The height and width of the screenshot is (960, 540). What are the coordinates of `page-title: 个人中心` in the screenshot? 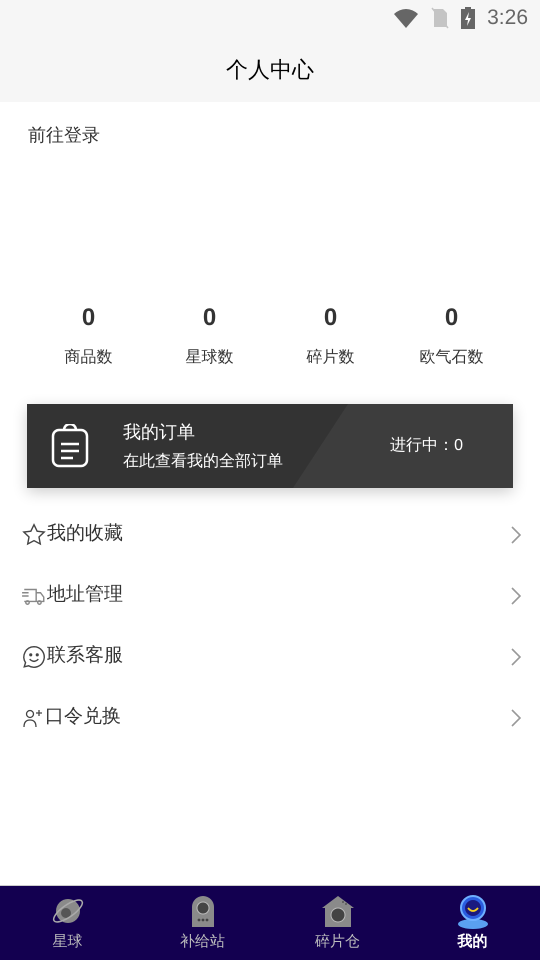 It's located at (270, 70).